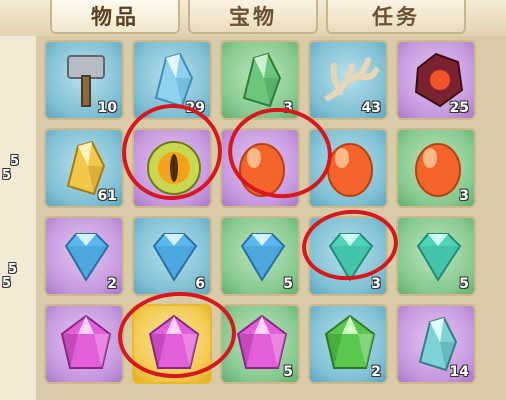 The height and width of the screenshot is (400, 506). I want to click on tab-items: 物品, so click(115, 17).